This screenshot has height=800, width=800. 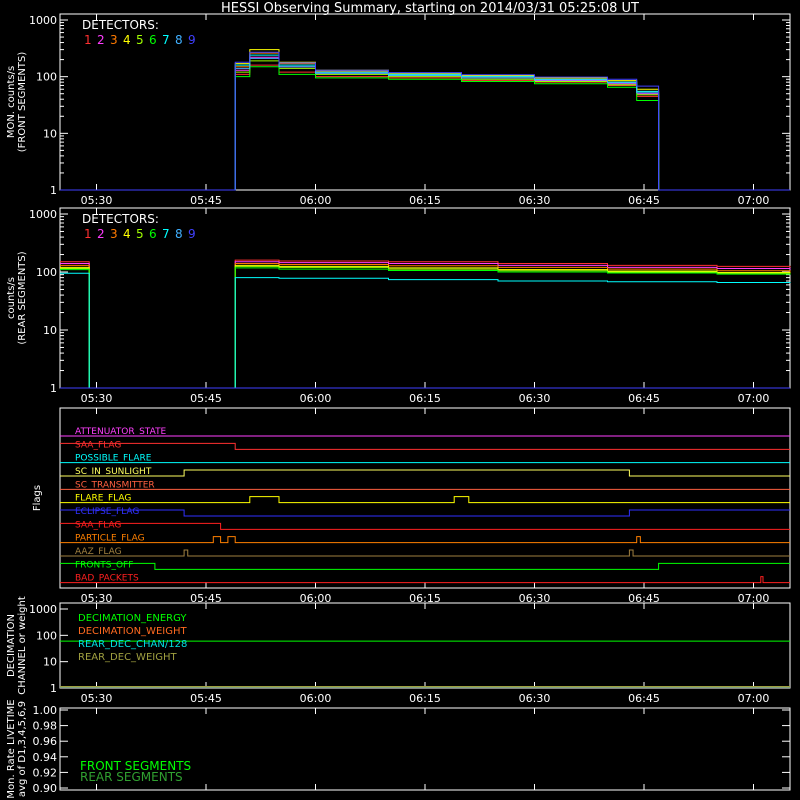 I want to click on decimation-y-axis-label: DECIMATIONCHANNEL or weight, so click(x=17, y=645).